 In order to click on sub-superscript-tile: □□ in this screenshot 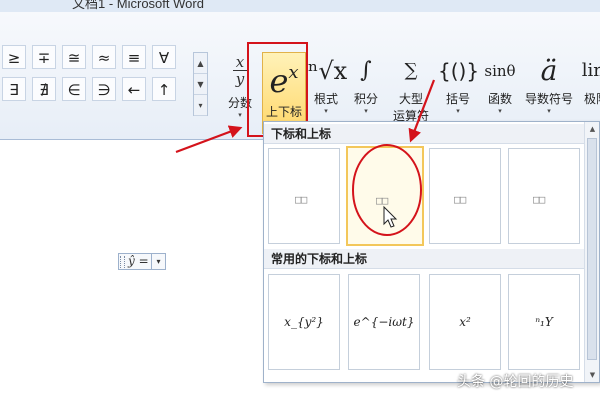, I will do `click(465, 196)`.